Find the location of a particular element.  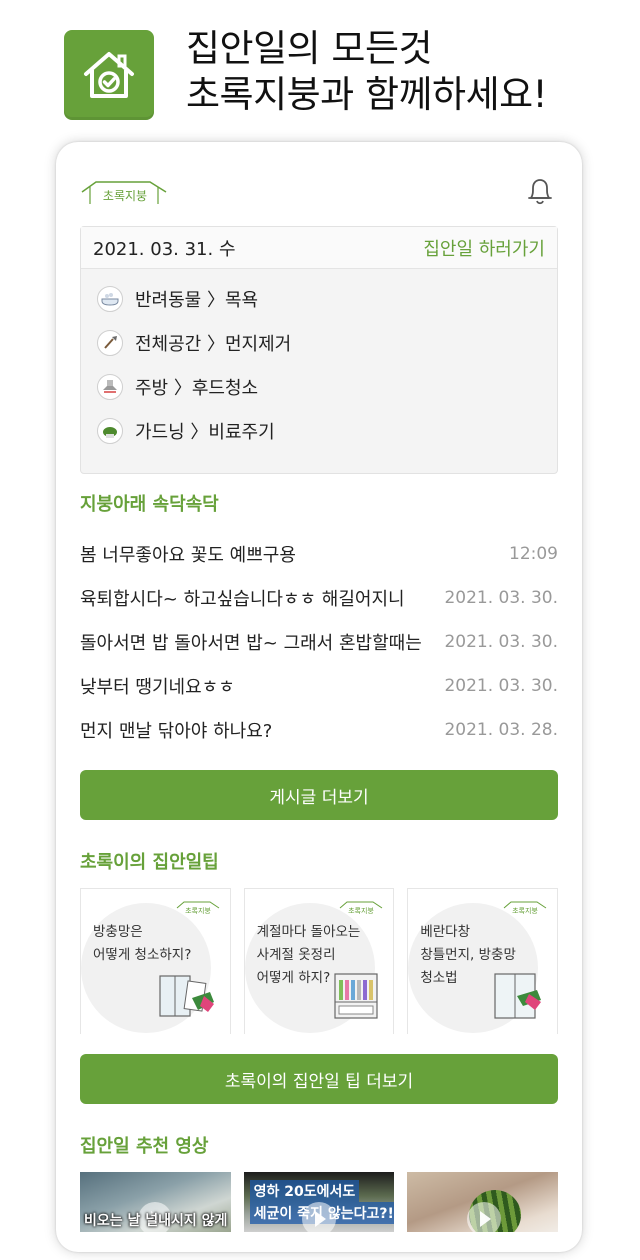

app-logo: 초록지붕 is located at coordinates (125, 193).